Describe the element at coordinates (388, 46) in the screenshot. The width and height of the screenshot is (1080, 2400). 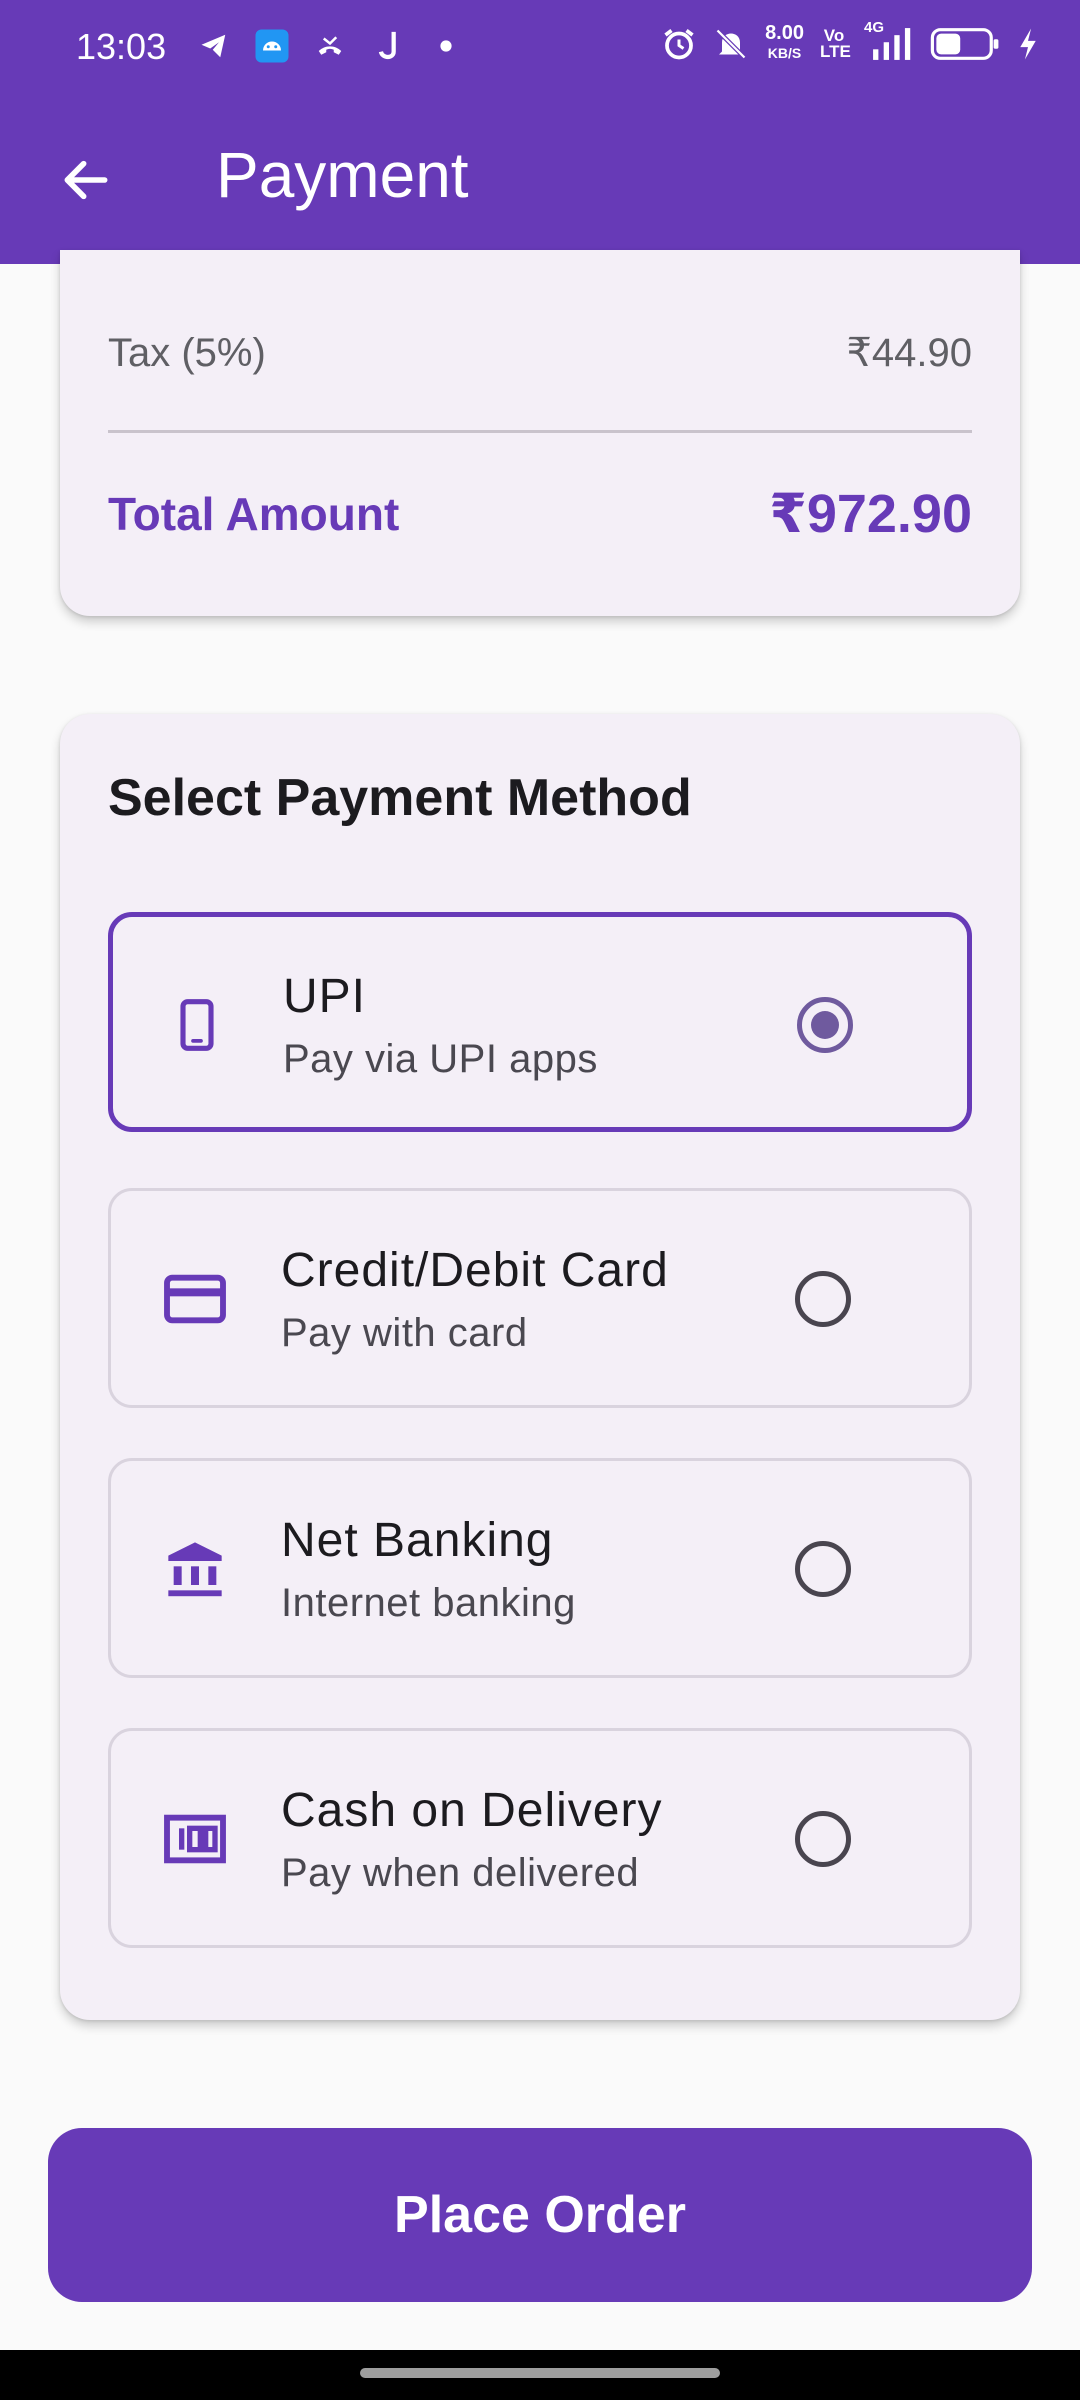
I see `j-app-icon` at that location.